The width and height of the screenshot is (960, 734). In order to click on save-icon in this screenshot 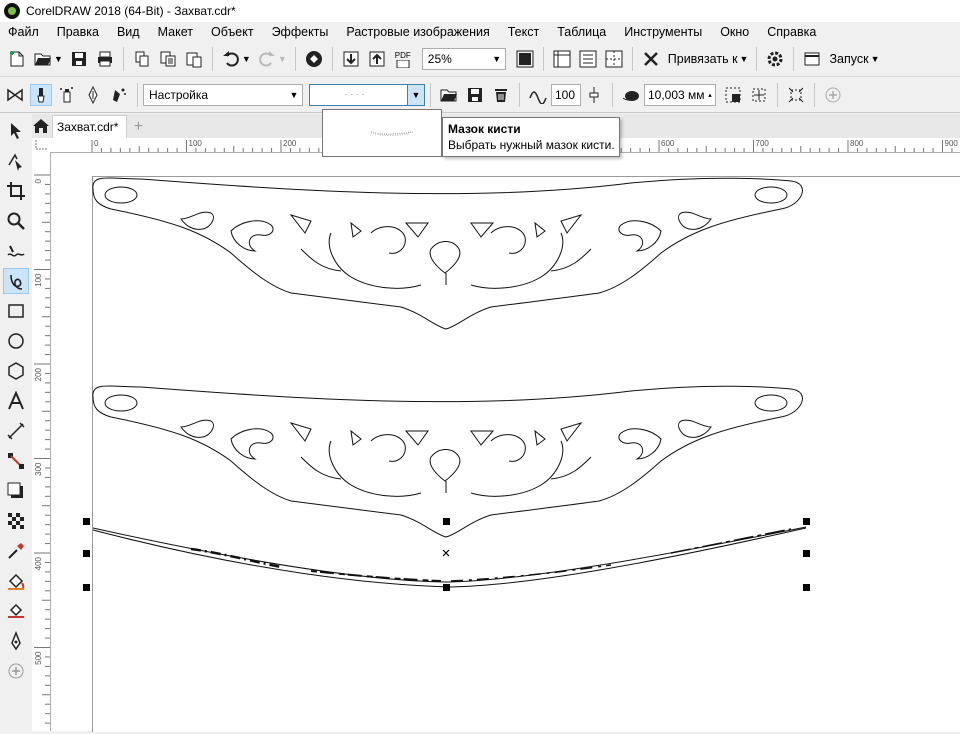, I will do `click(79, 59)`.